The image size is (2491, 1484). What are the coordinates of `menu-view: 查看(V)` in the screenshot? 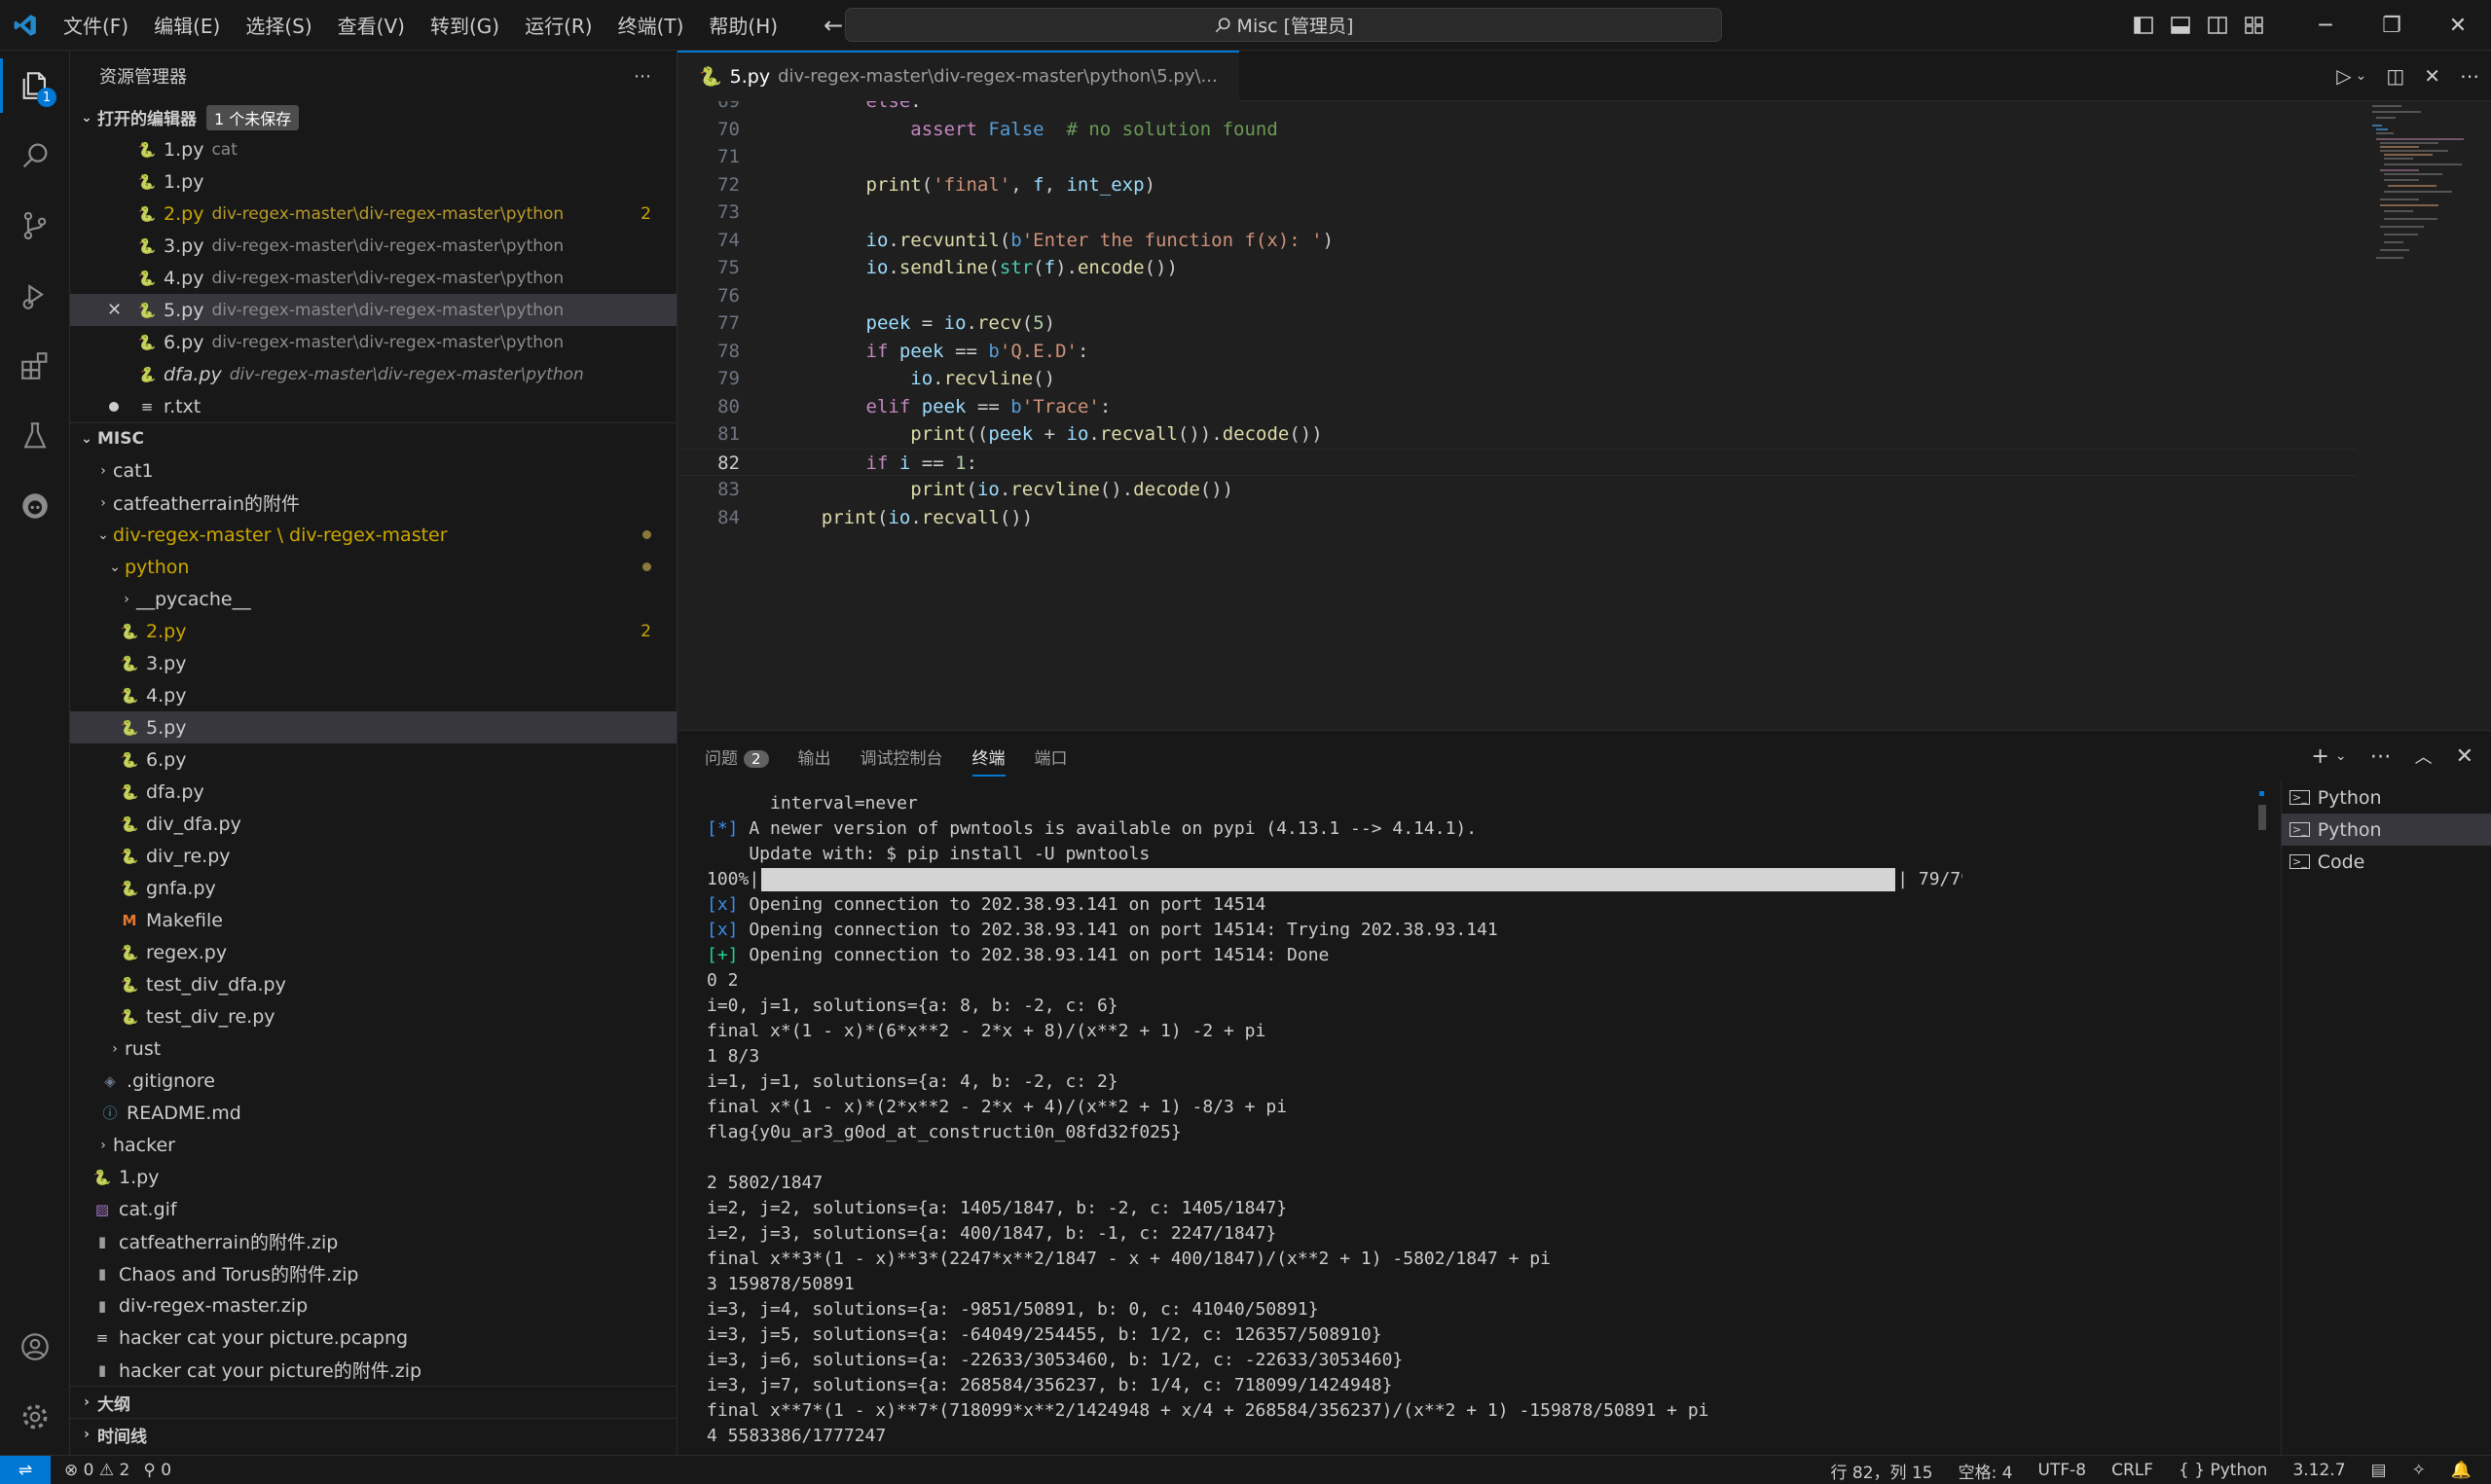 It's located at (371, 25).